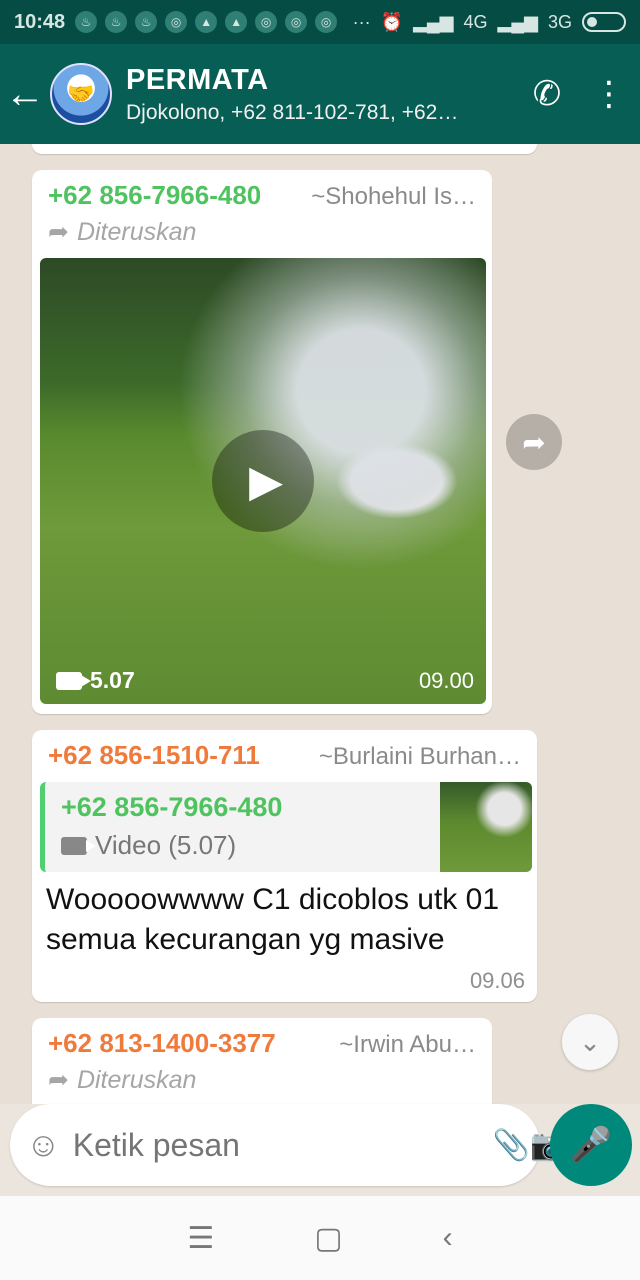 The height and width of the screenshot is (1280, 640). What do you see at coordinates (609, 94) in the screenshot?
I see `overflow-menu-icon: ⋮` at bounding box center [609, 94].